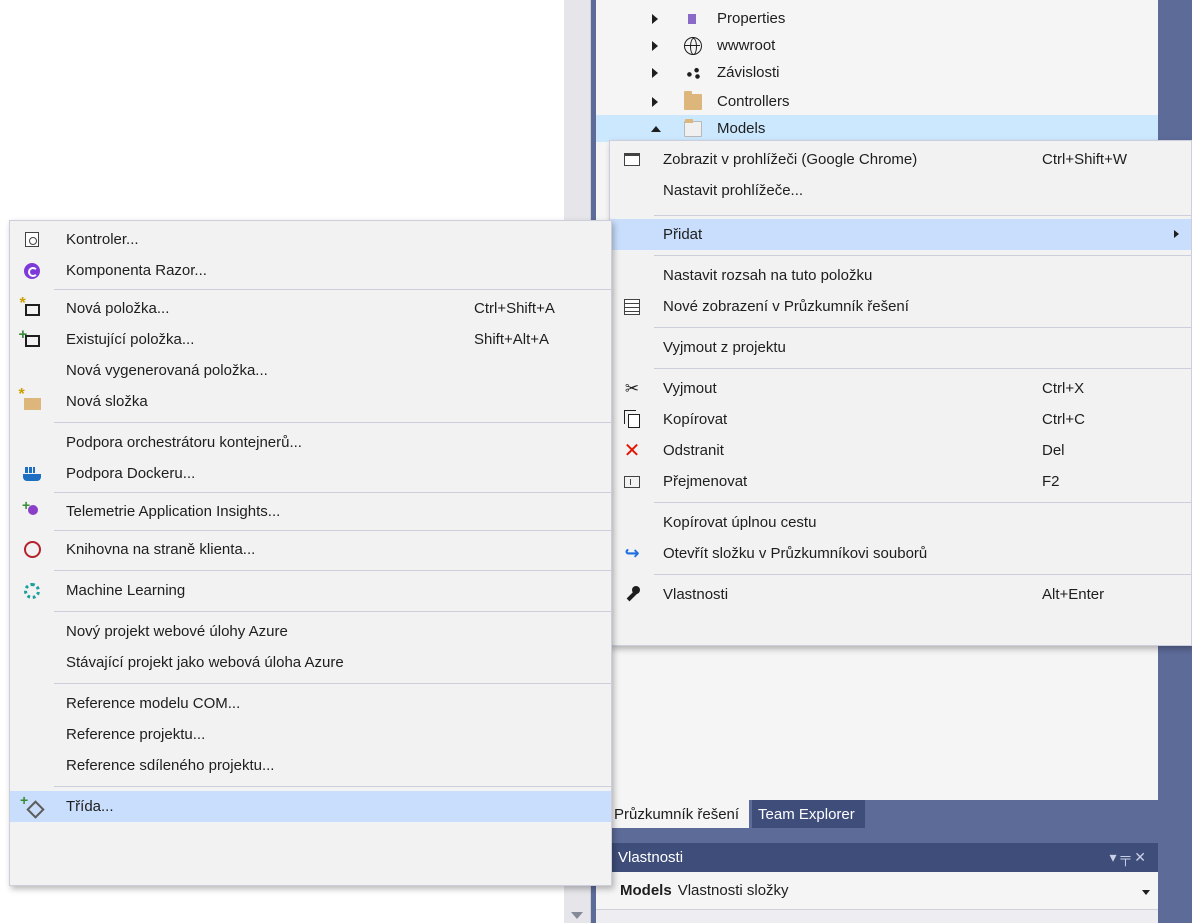  What do you see at coordinates (900, 275) in the screenshot?
I see `menu-item-scope-to-this: Nastavit rozsah na tuto položku` at bounding box center [900, 275].